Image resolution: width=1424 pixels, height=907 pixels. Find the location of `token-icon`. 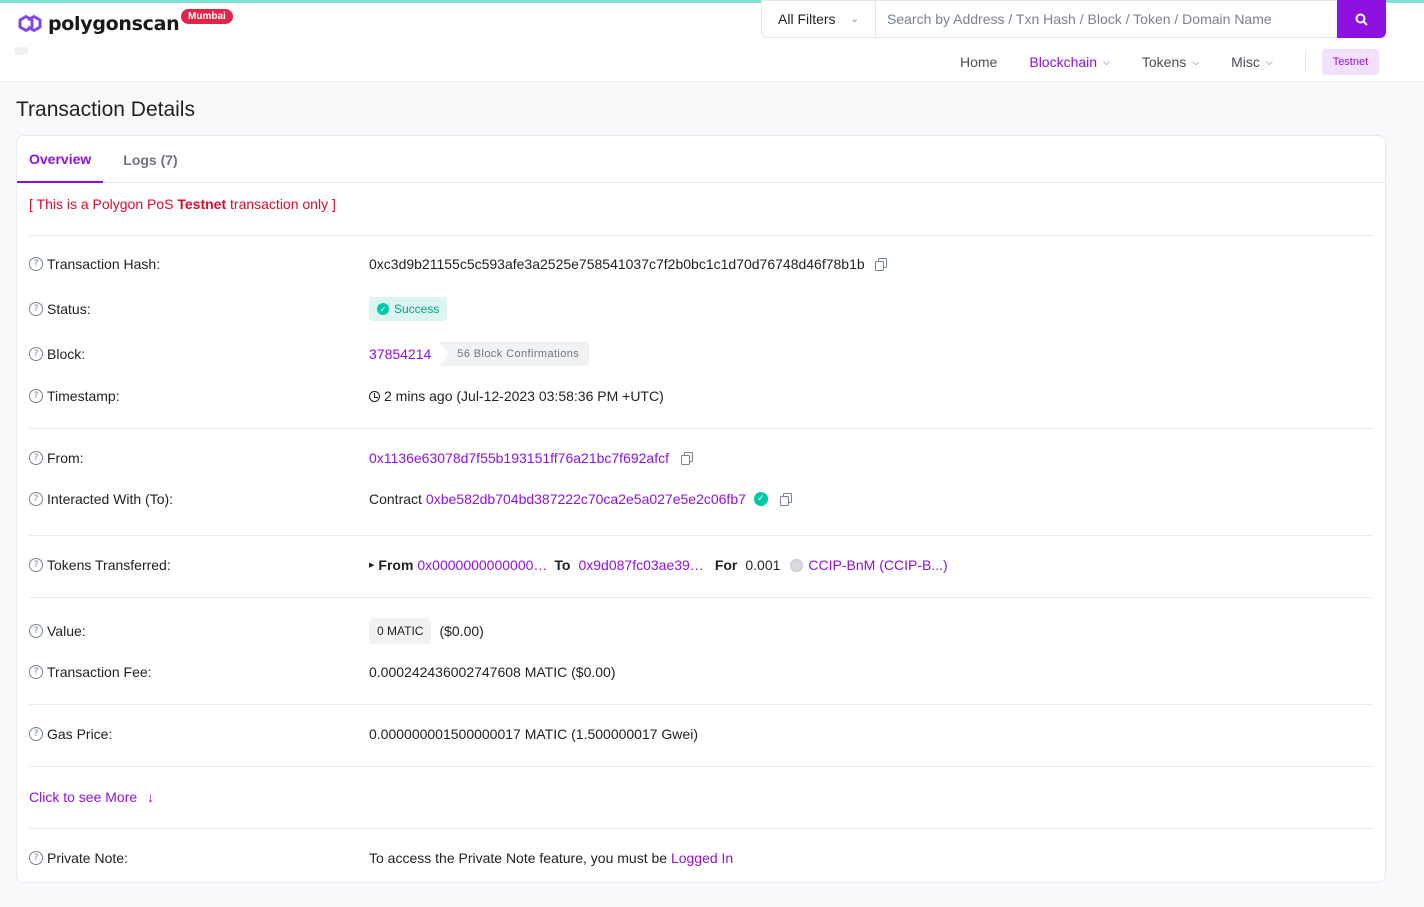

token-icon is located at coordinates (797, 565).